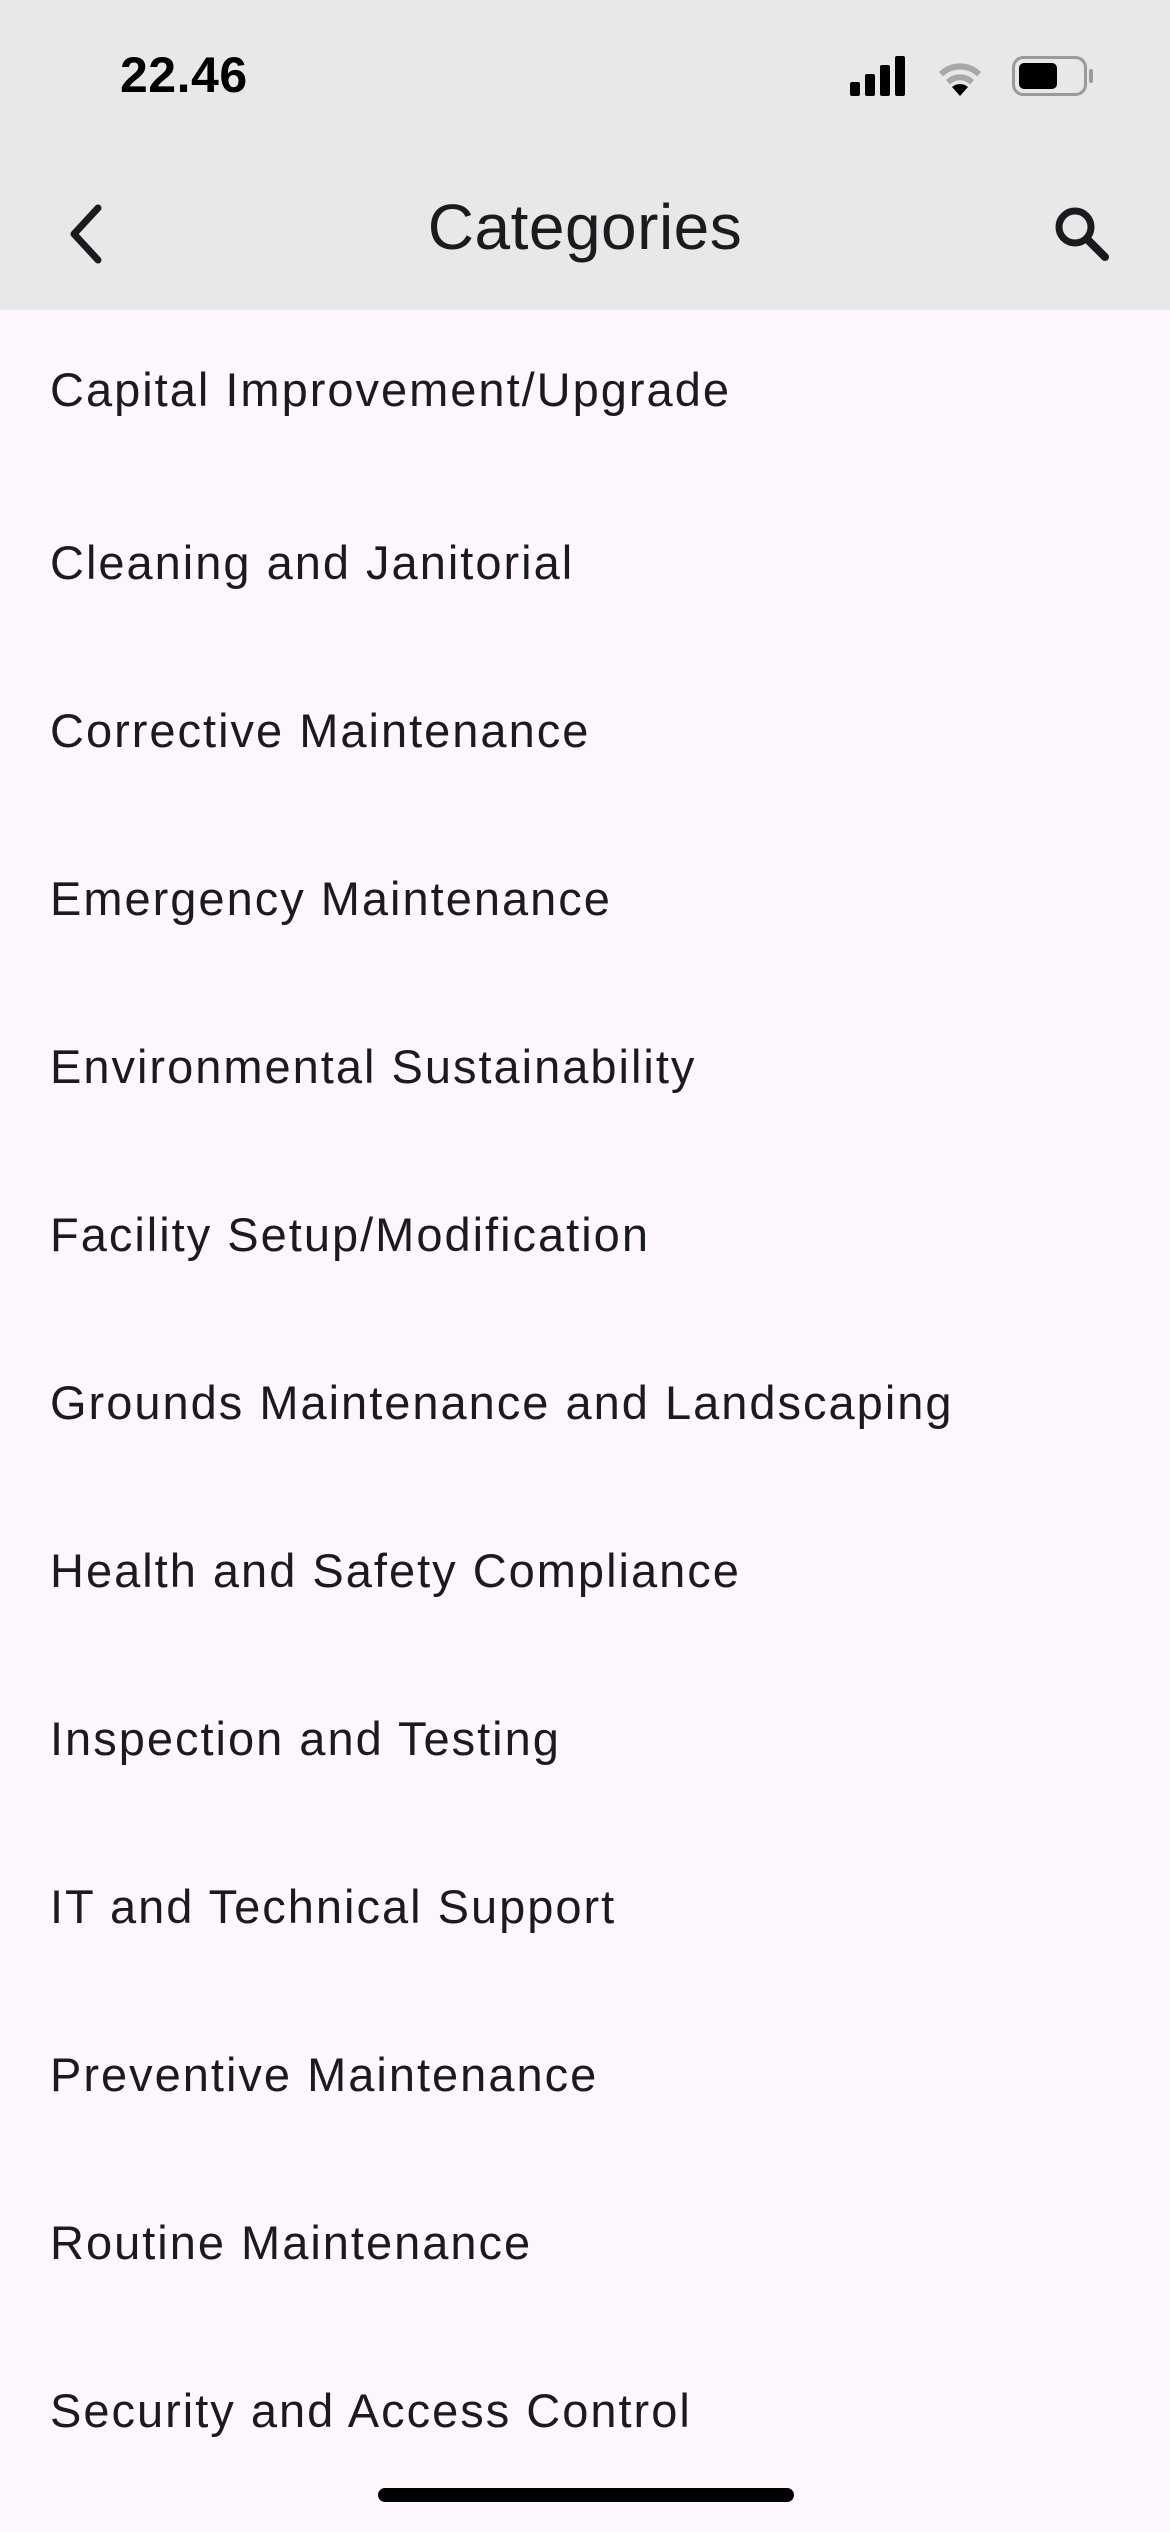 The height and width of the screenshot is (2532, 1170). I want to click on category-label: Preventive Maintenance, so click(324, 2074).